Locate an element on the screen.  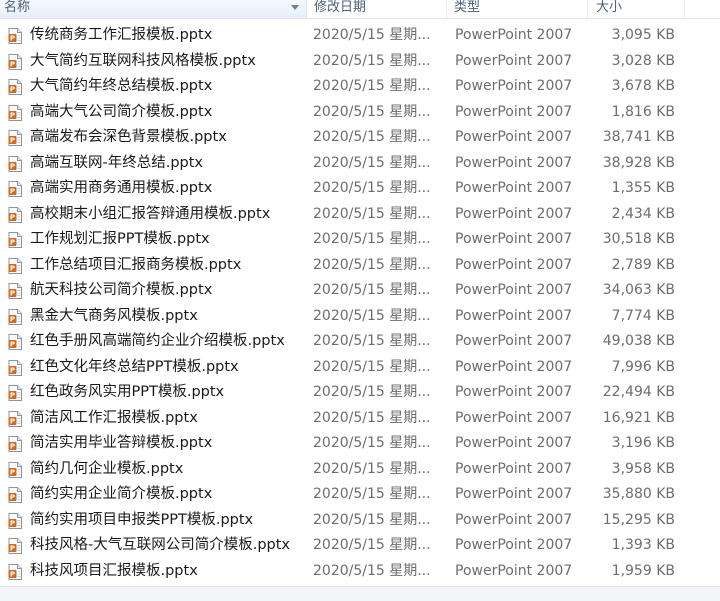
horizontal-scrollbar is located at coordinates (360, 593).